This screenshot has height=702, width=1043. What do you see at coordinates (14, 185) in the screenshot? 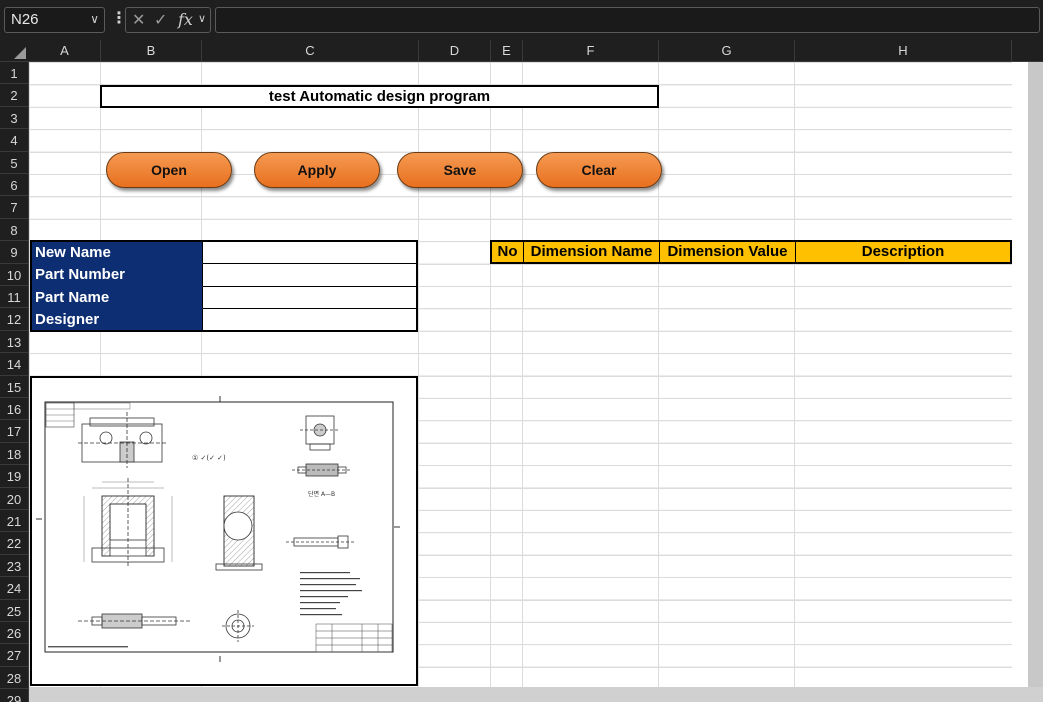
I see `row-header-6: 6` at bounding box center [14, 185].